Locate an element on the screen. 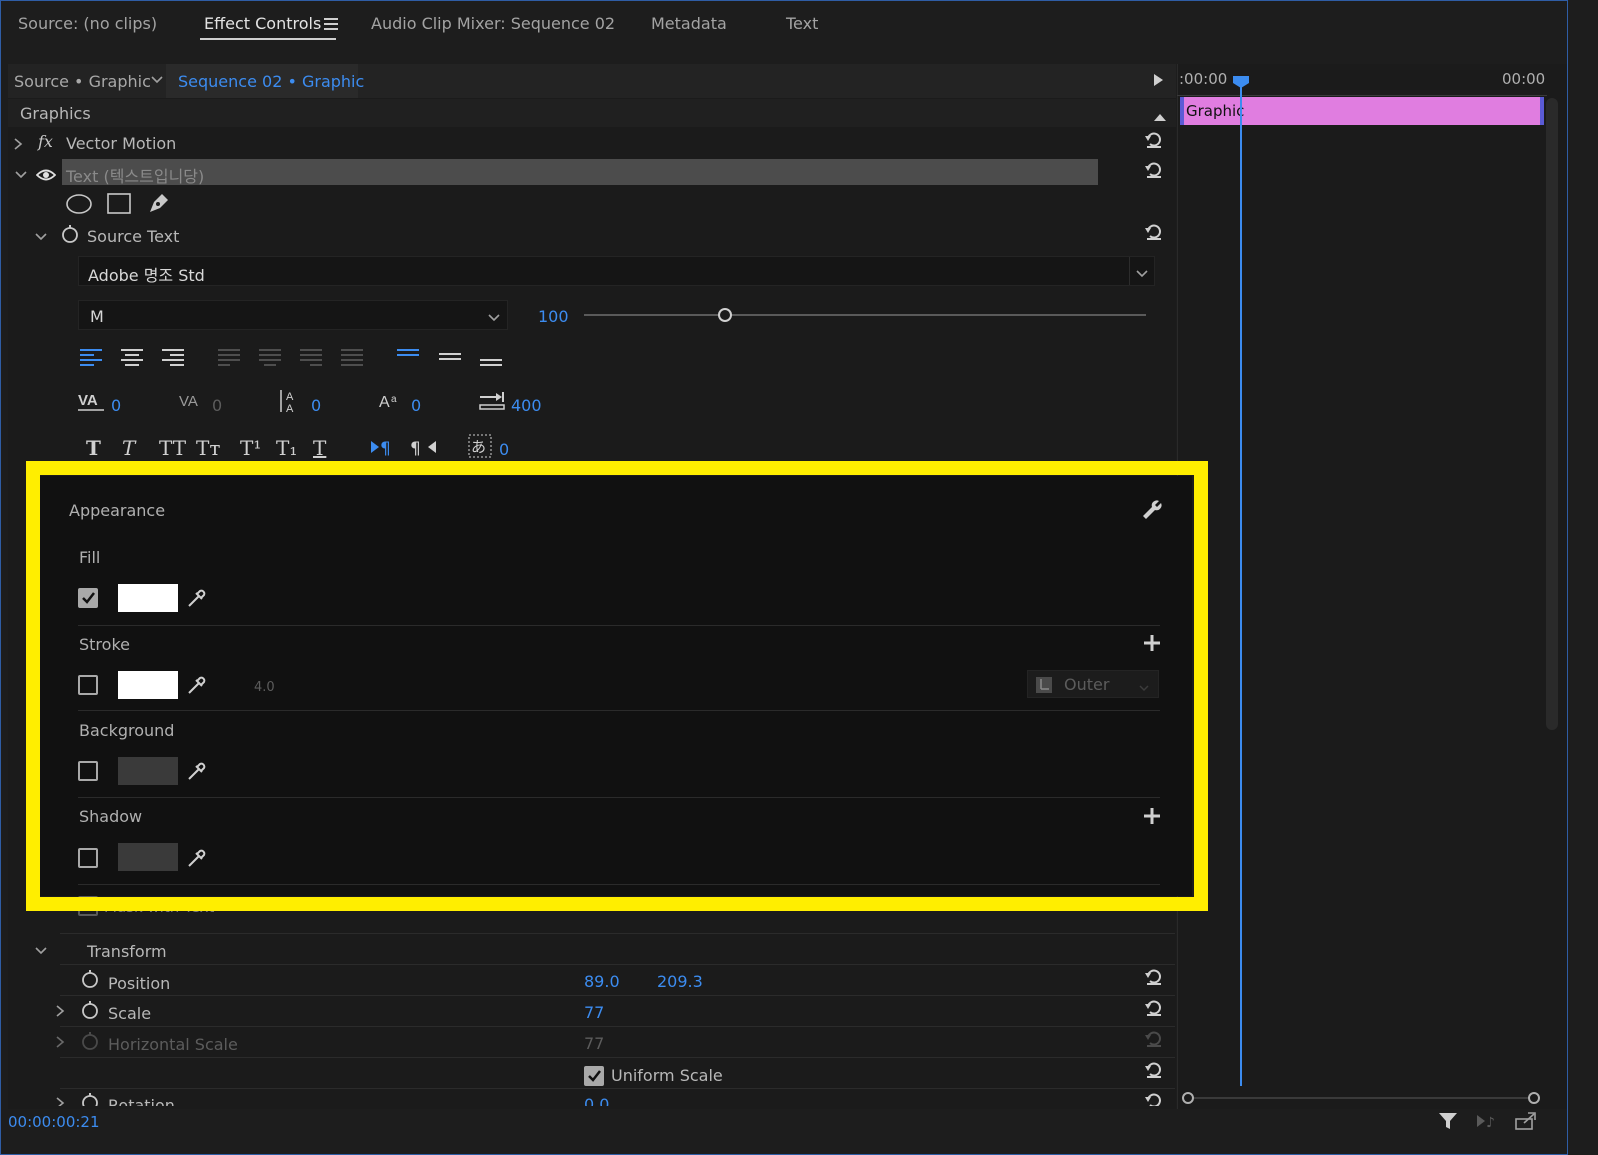 Image resolution: width=1598 pixels, height=1155 pixels. align-middle-icon is located at coordinates (450, 358).